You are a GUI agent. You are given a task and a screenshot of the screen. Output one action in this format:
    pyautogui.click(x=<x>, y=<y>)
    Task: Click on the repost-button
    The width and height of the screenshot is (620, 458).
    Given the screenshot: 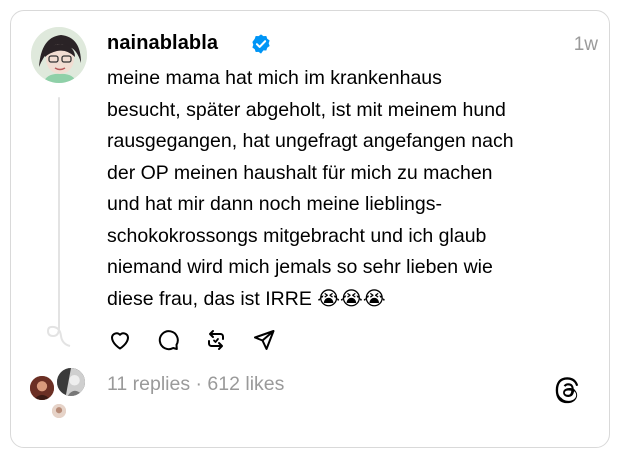 What is the action you would take?
    pyautogui.click(x=216, y=340)
    